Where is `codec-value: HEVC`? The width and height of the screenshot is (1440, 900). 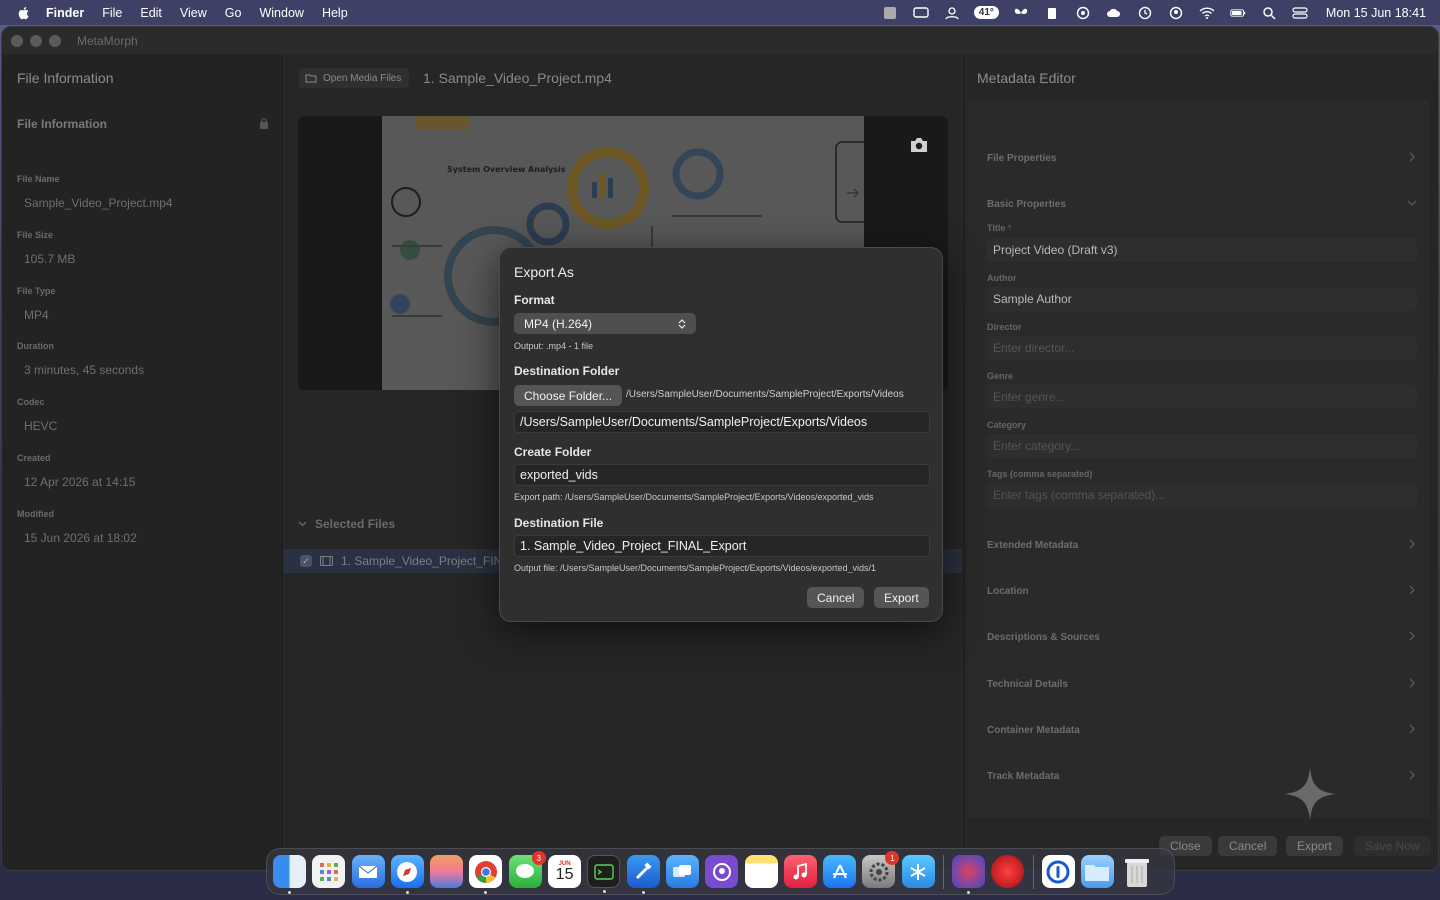
codec-value: HEVC is located at coordinates (41, 426).